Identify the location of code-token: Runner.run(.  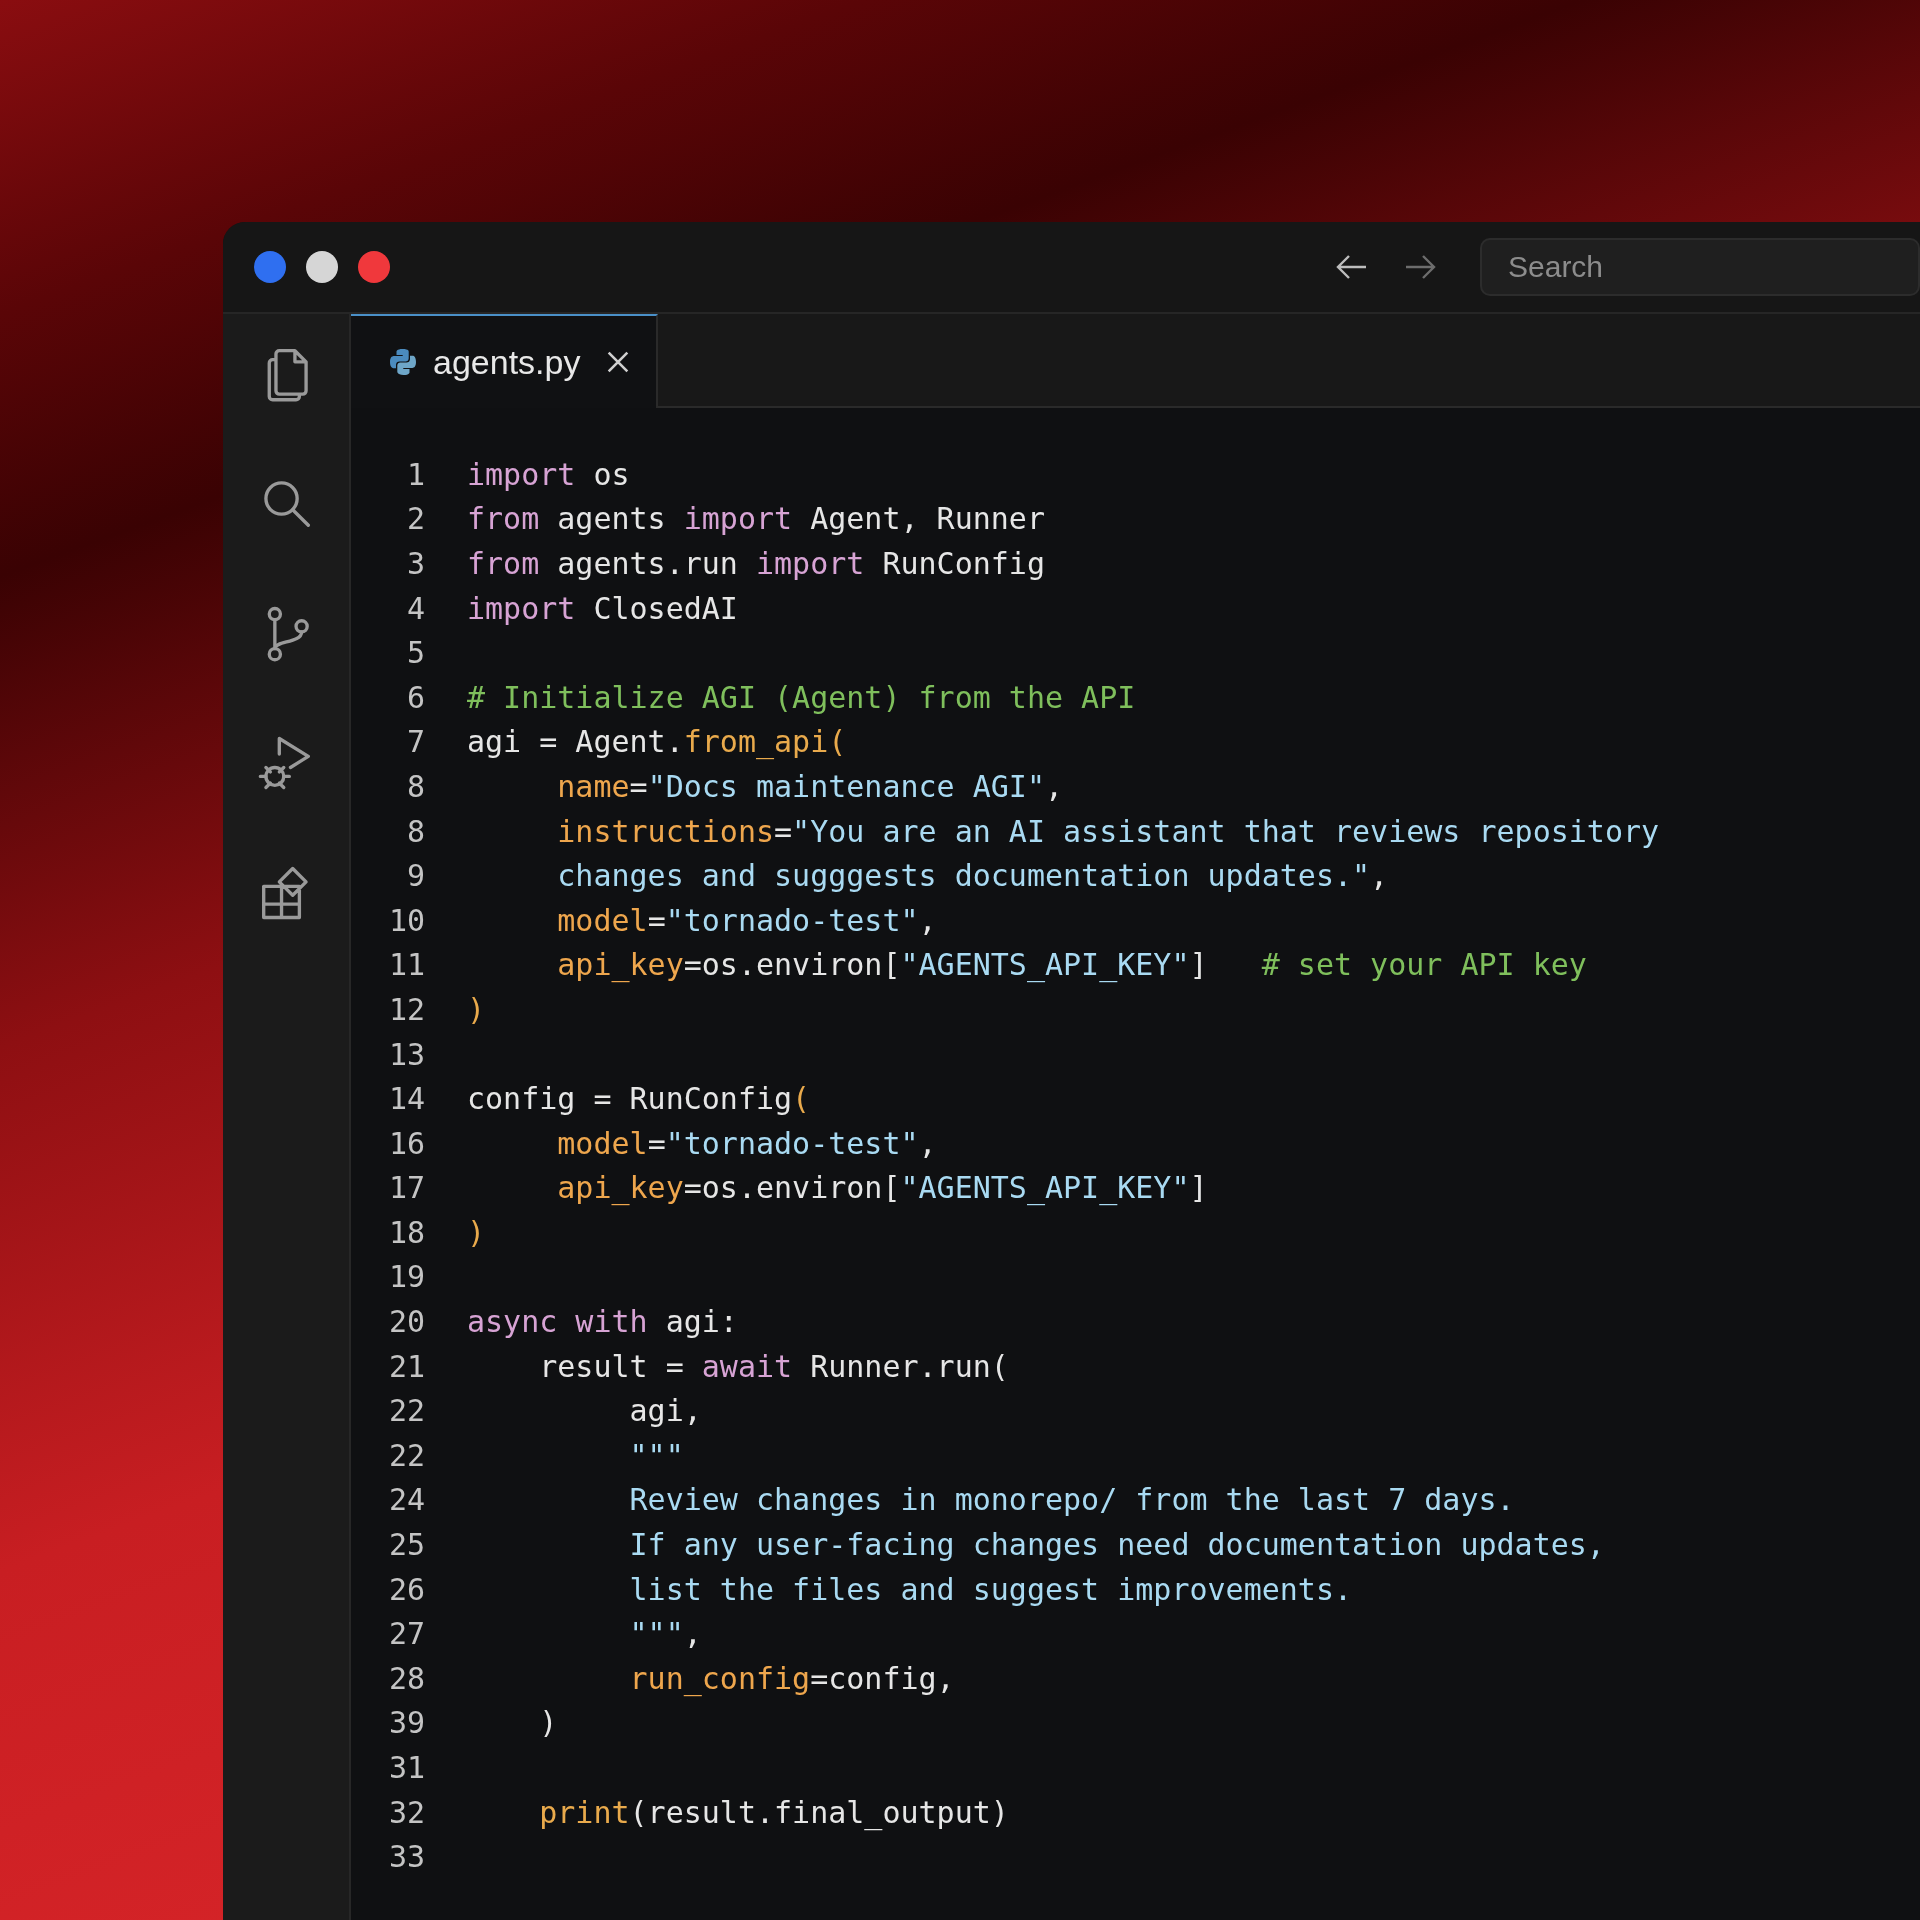
(909, 1366).